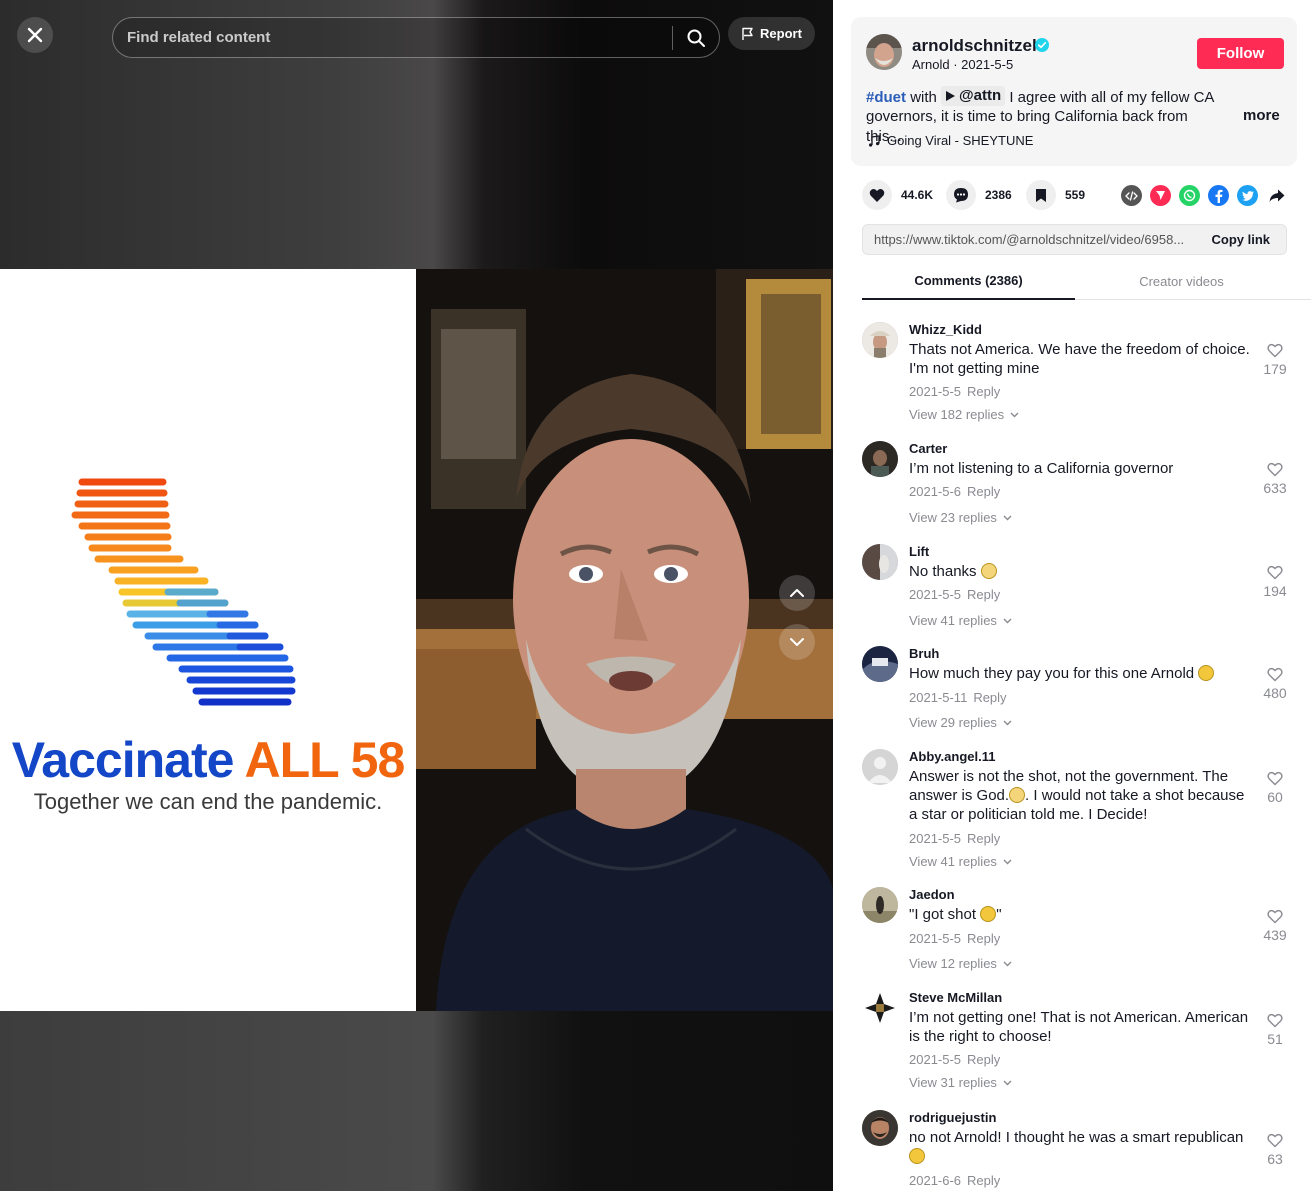 The image size is (1311, 1191). What do you see at coordinates (945, 329) in the screenshot?
I see `comment-username: Whizz_Kidd` at bounding box center [945, 329].